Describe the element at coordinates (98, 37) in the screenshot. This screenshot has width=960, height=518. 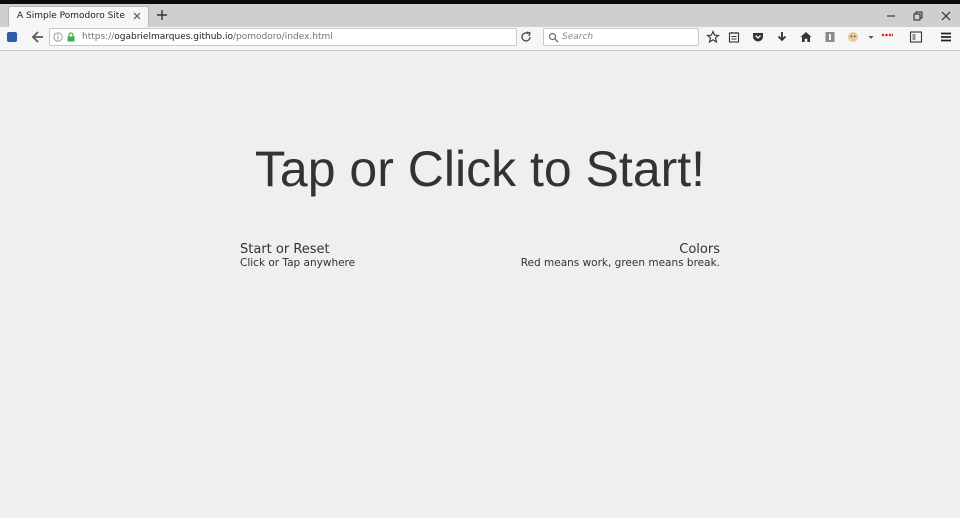
I see `url-scheme: https://` at that location.